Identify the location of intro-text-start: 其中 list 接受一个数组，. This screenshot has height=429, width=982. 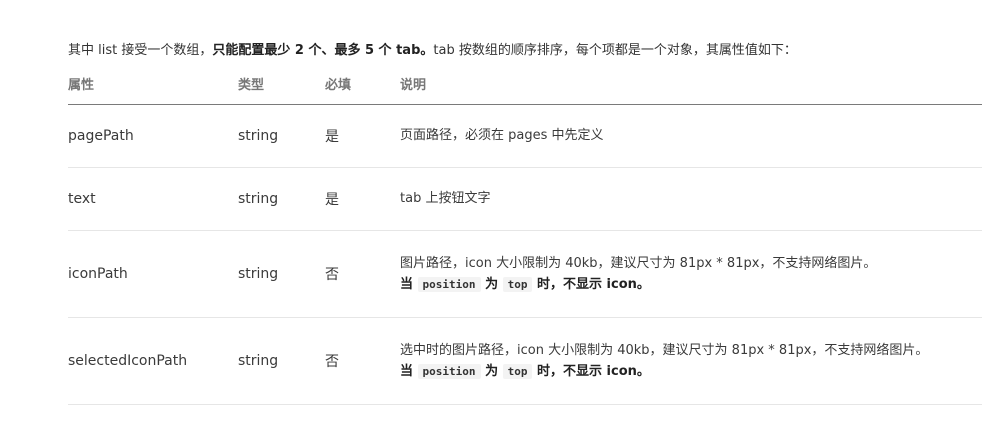
(140, 50).